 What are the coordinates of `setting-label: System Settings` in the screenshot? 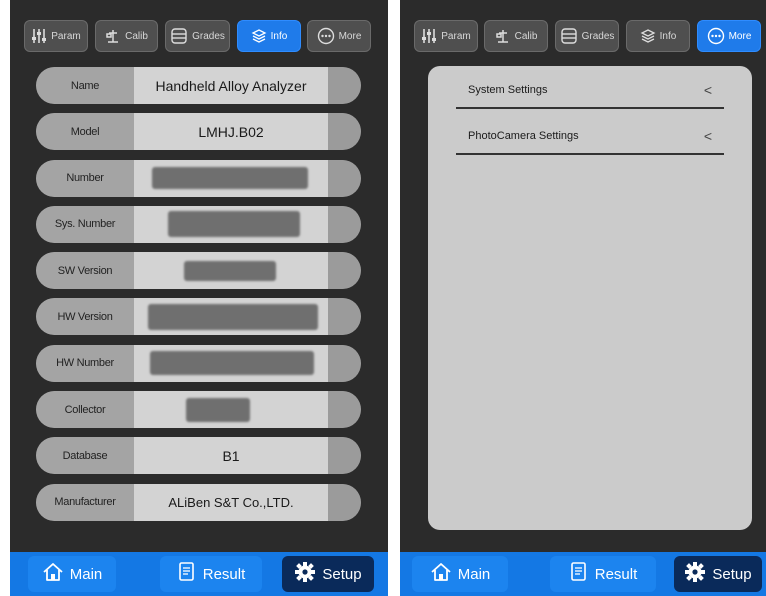 It's located at (508, 90).